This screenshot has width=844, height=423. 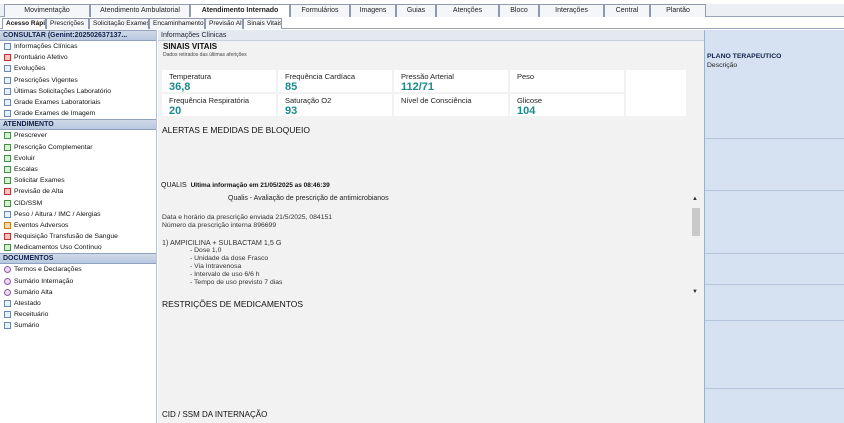 I want to click on vital-blood-pressure: Pressão Arterial 112/71, so click(x=451, y=81).